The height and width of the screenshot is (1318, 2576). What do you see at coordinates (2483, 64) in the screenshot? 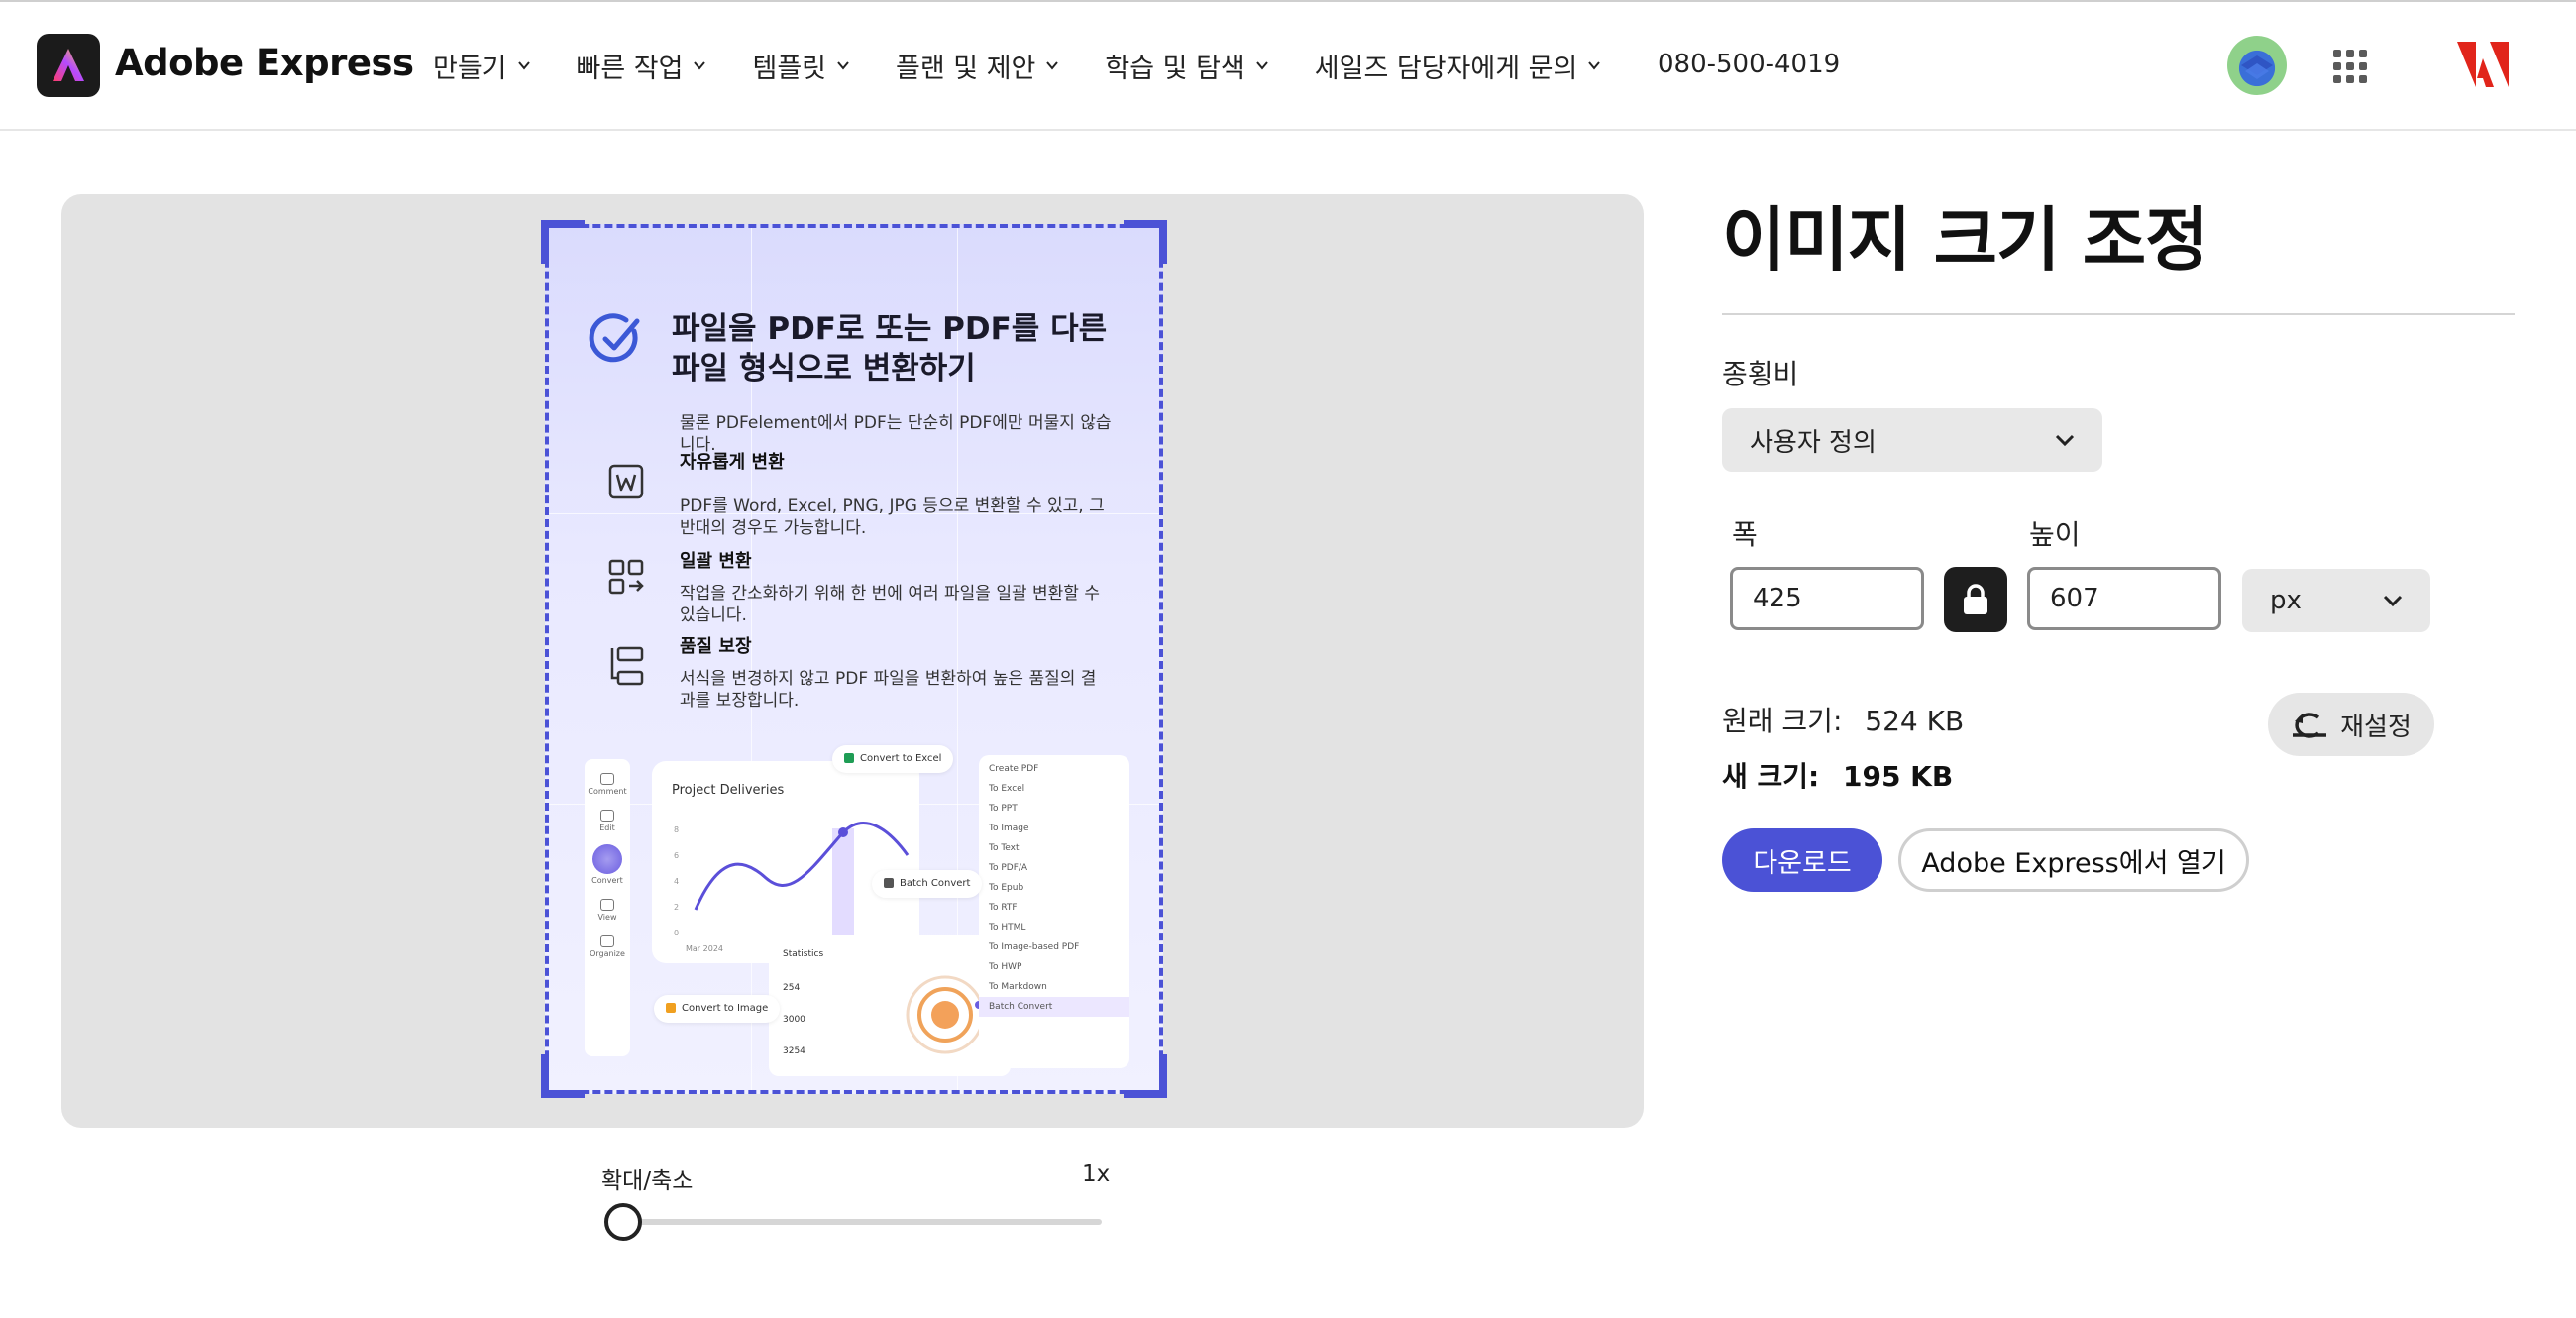
I see `adobe-logo-icon` at bounding box center [2483, 64].